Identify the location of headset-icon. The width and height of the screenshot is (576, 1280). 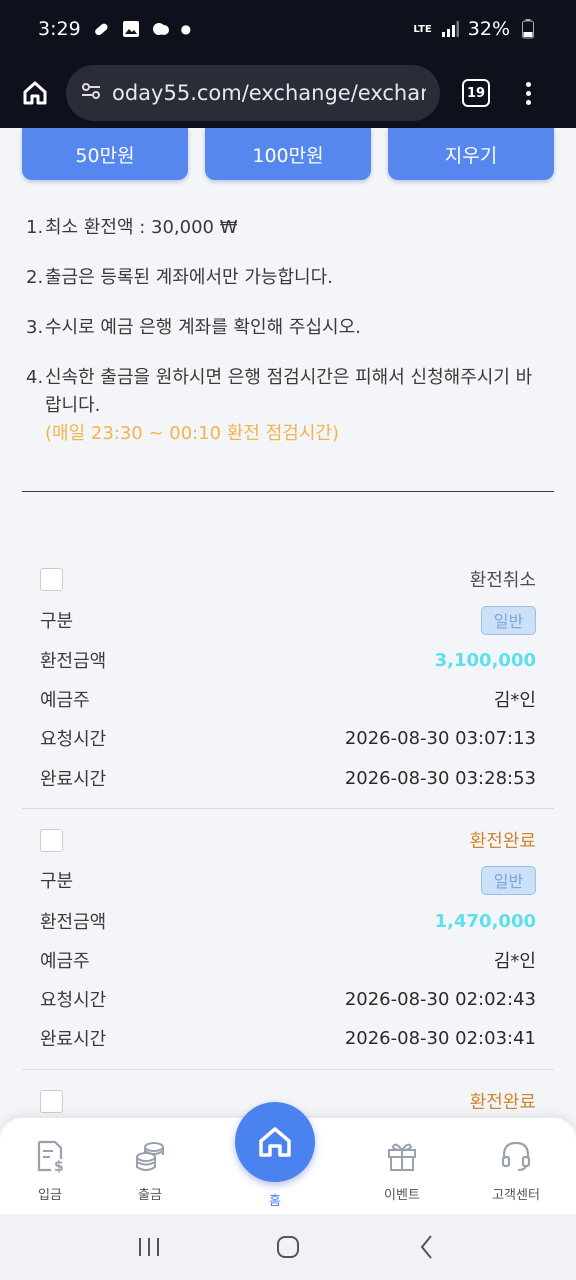
(516, 1156).